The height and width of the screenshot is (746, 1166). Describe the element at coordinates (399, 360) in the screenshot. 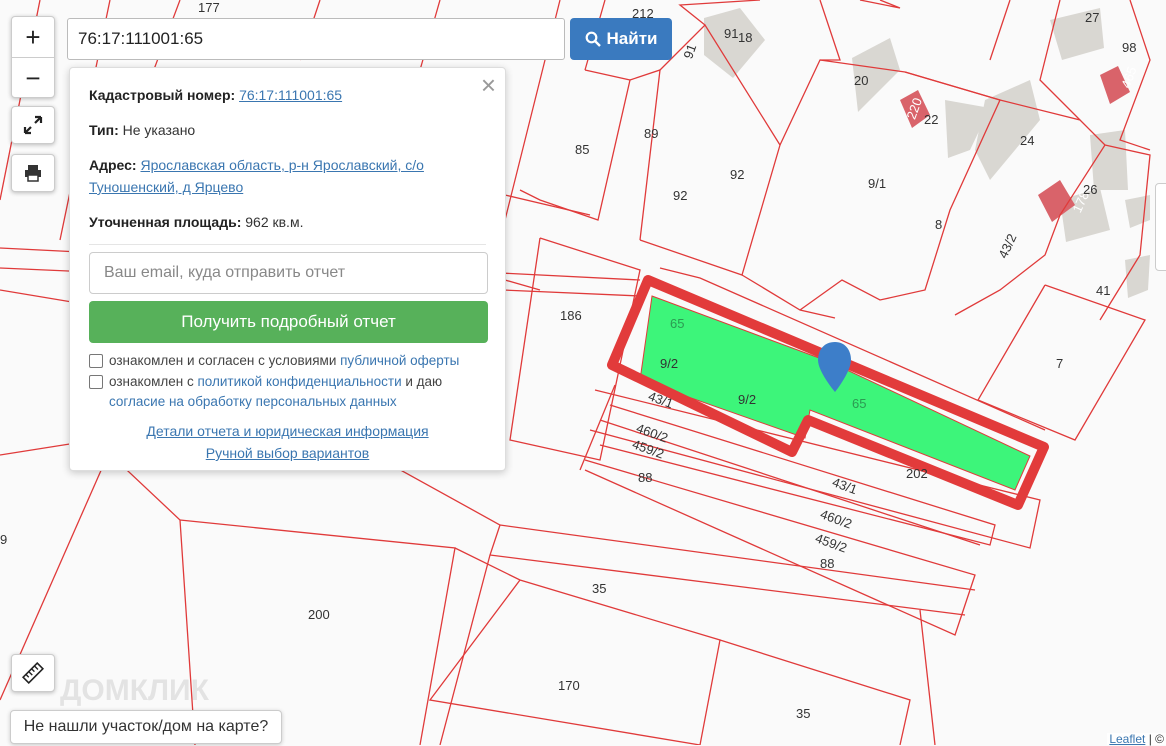

I see `offer-link: публичной оферты` at that location.